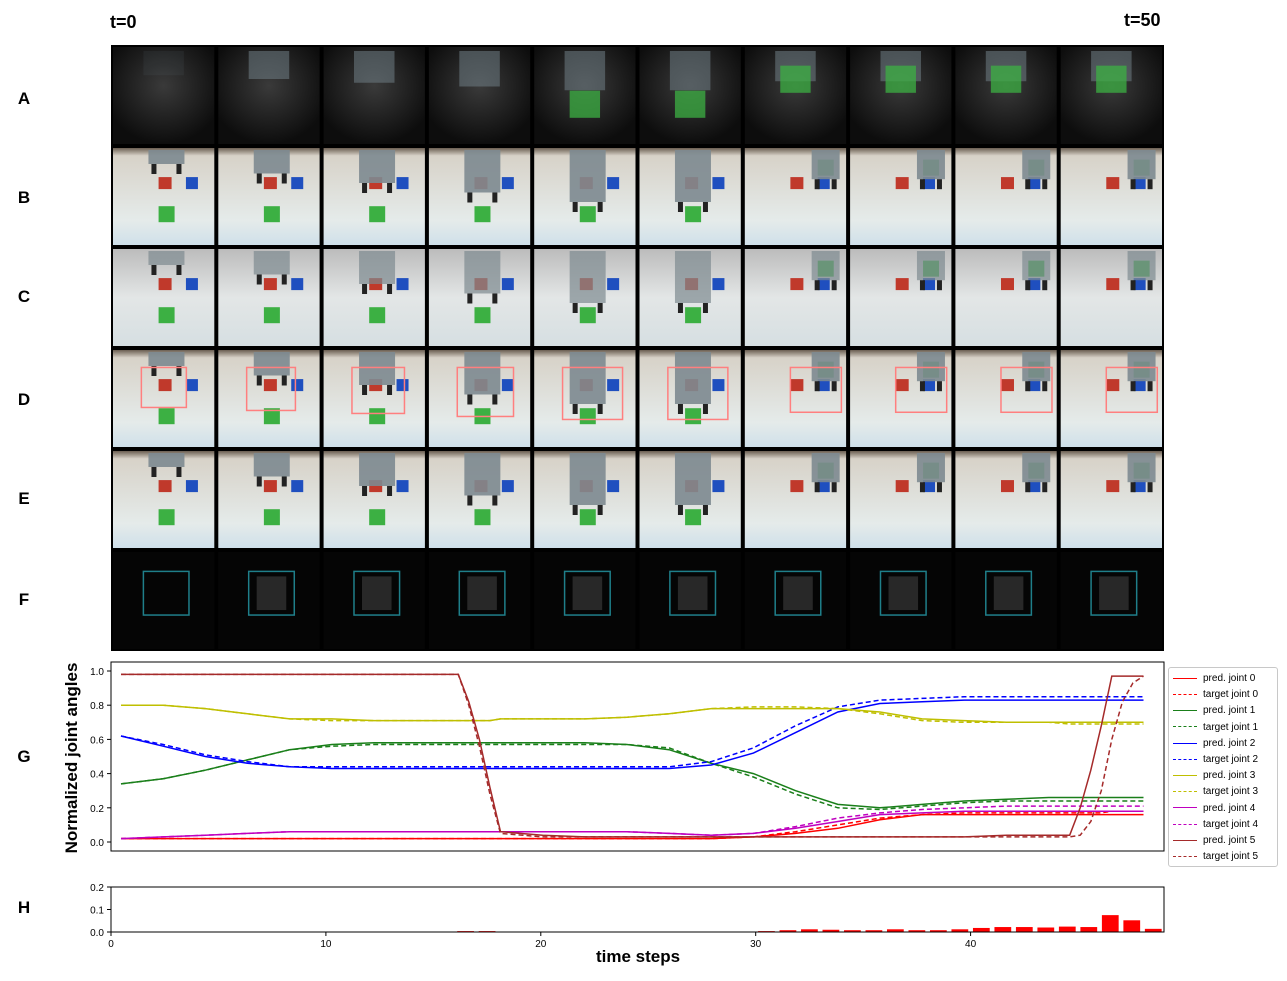 Image resolution: width=1287 pixels, height=981 pixels. I want to click on error-chart-frame, so click(637, 909).